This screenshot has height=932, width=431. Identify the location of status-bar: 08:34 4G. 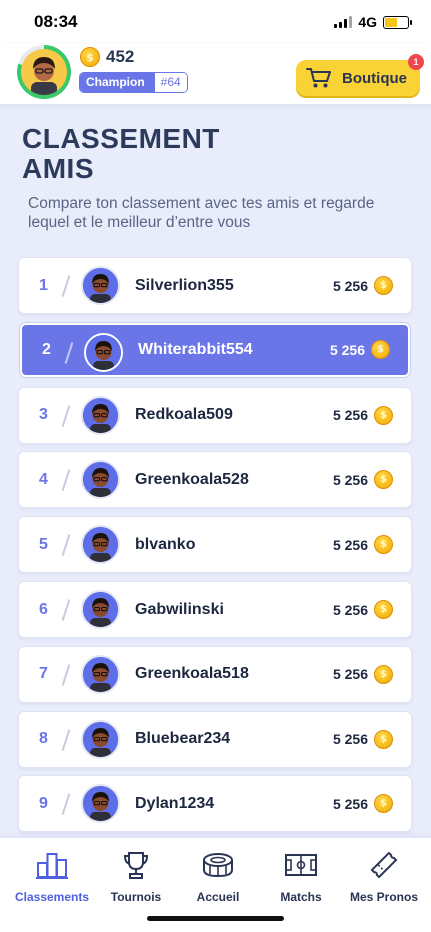
(215, 22).